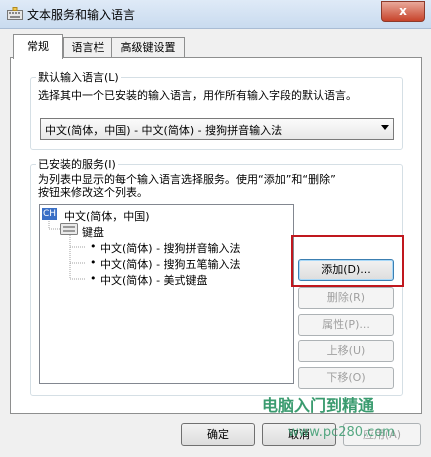 The image size is (431, 457). I want to click on watermark-title: 电脑入门到精通, so click(318, 405).